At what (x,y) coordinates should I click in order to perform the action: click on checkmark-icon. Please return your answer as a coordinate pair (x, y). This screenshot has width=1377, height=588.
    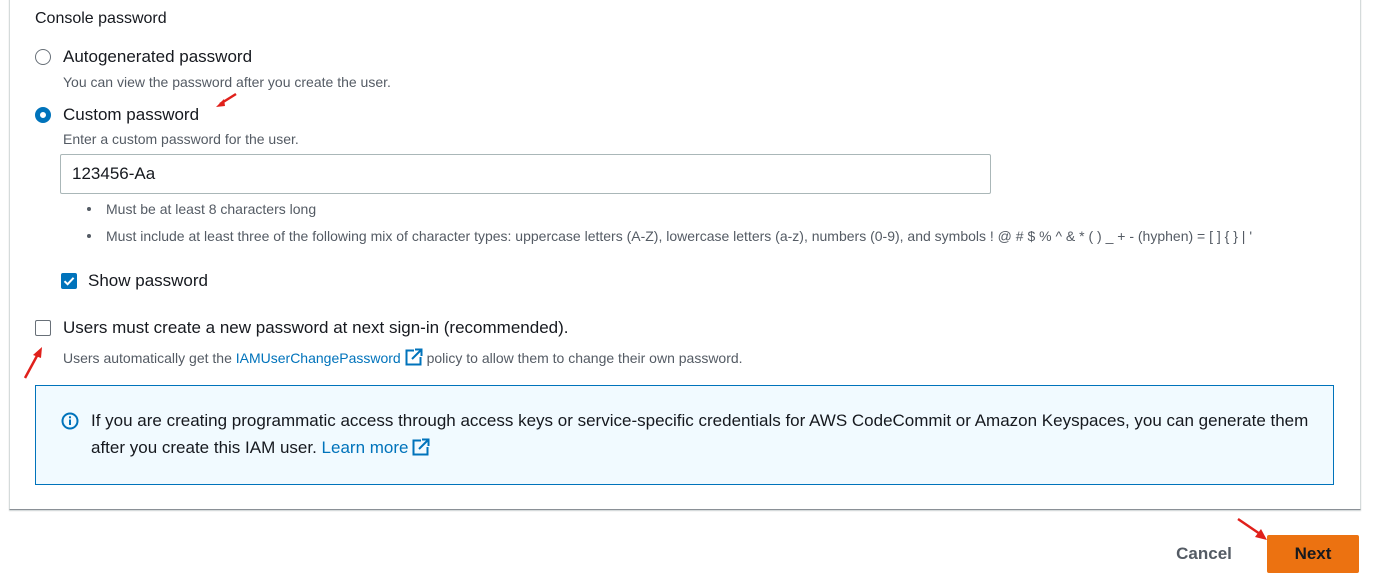
    Looking at the image, I should click on (69, 281).